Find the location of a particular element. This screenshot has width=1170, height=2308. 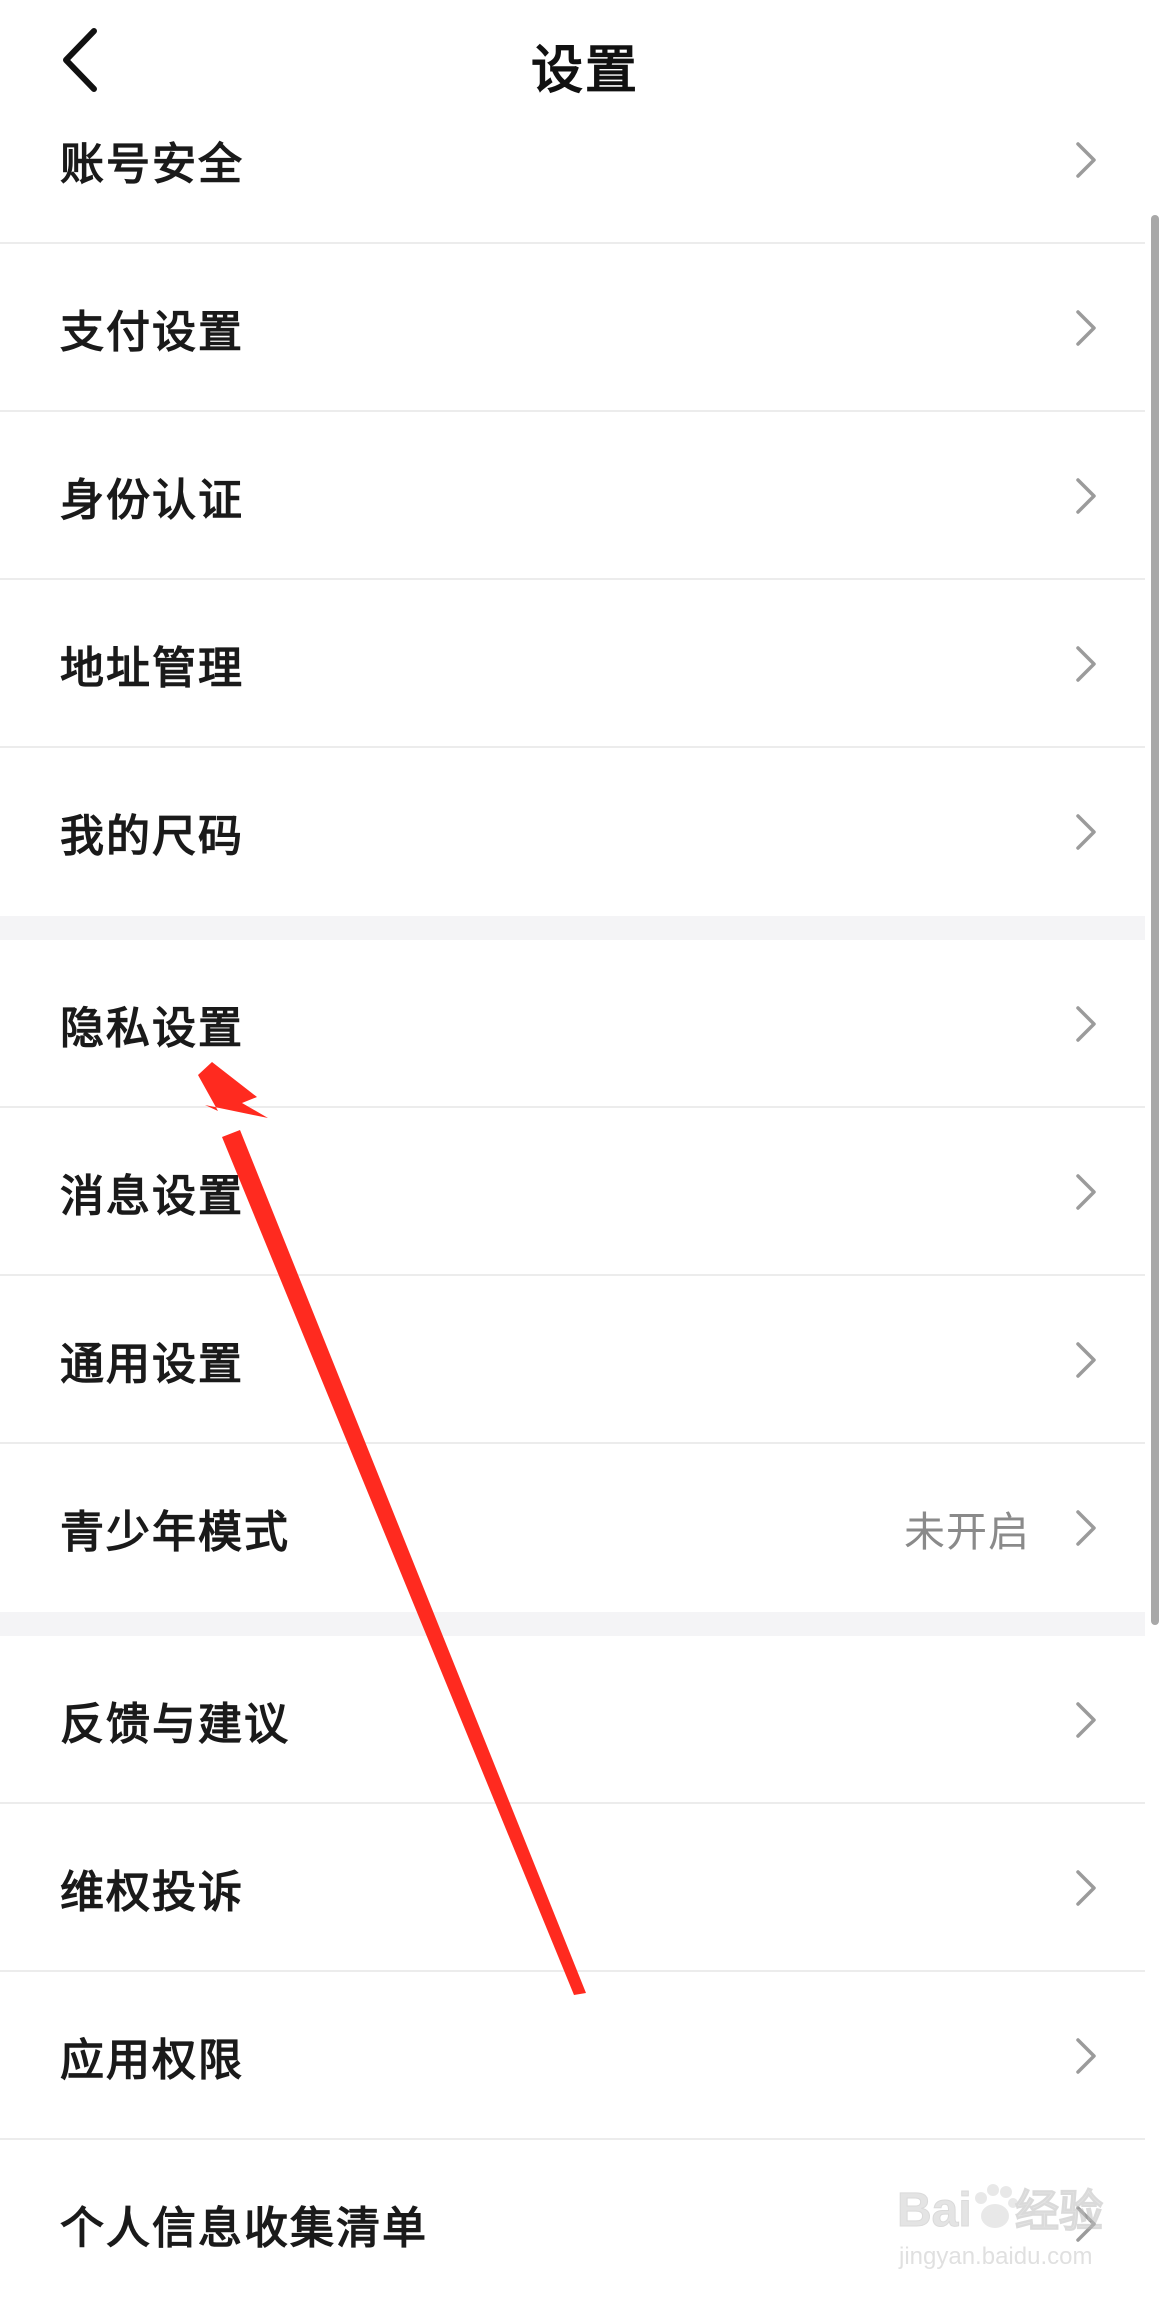

settings-item-label: 应用权限 is located at coordinates (152, 2060).